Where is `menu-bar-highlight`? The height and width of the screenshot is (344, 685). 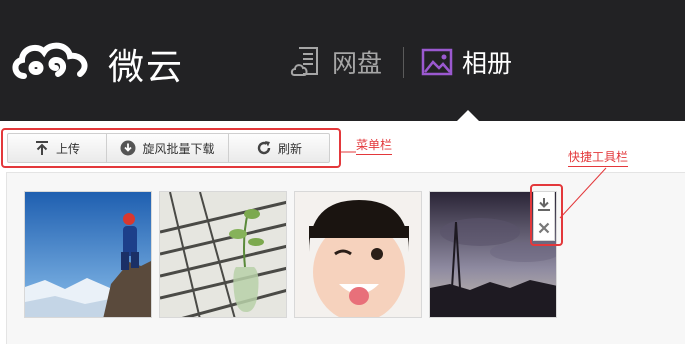
menu-bar-highlight is located at coordinates (171, 148).